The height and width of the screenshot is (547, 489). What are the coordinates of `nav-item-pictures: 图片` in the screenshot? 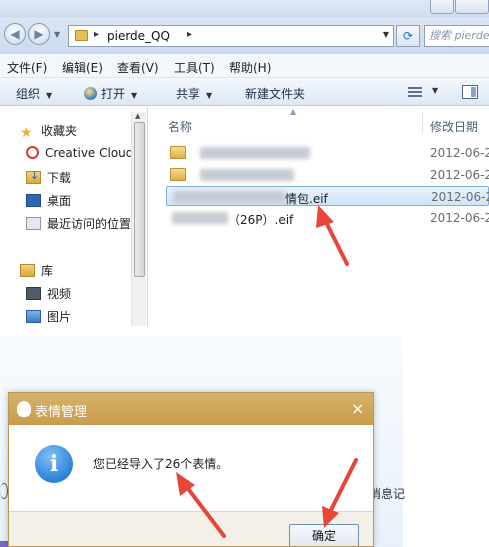 It's located at (48, 317).